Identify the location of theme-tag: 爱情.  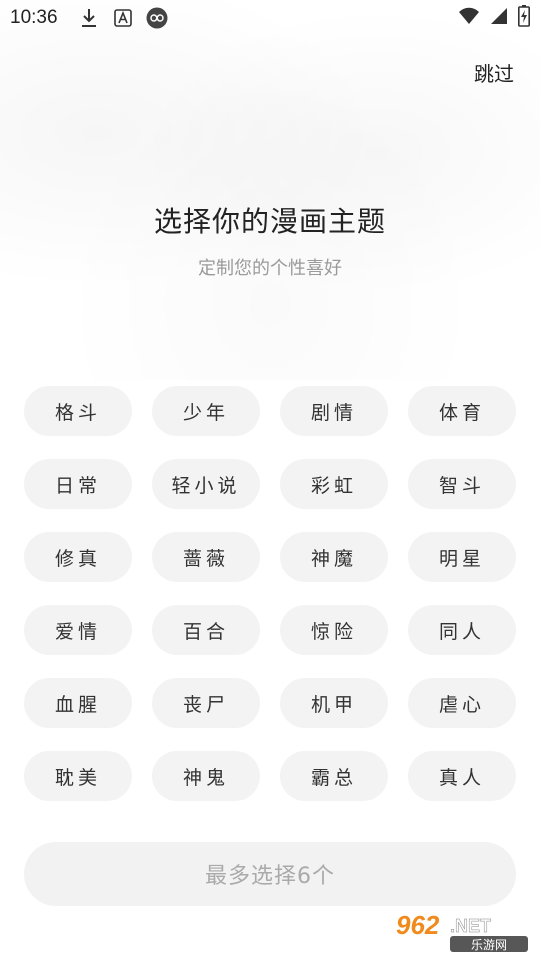
(78, 630).